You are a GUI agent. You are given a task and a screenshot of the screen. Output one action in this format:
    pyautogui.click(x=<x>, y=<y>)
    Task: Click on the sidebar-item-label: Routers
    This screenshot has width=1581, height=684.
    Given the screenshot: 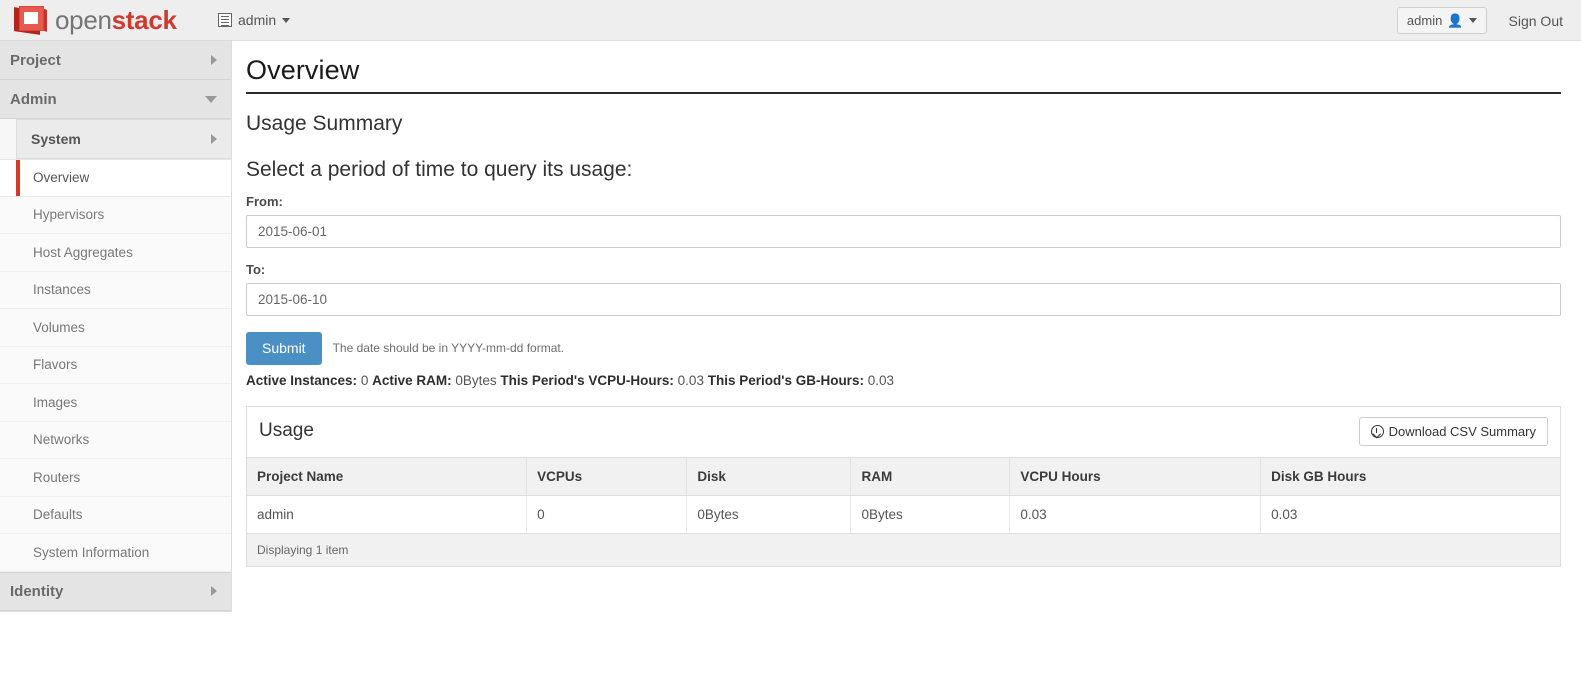 What is the action you would take?
    pyautogui.click(x=57, y=477)
    